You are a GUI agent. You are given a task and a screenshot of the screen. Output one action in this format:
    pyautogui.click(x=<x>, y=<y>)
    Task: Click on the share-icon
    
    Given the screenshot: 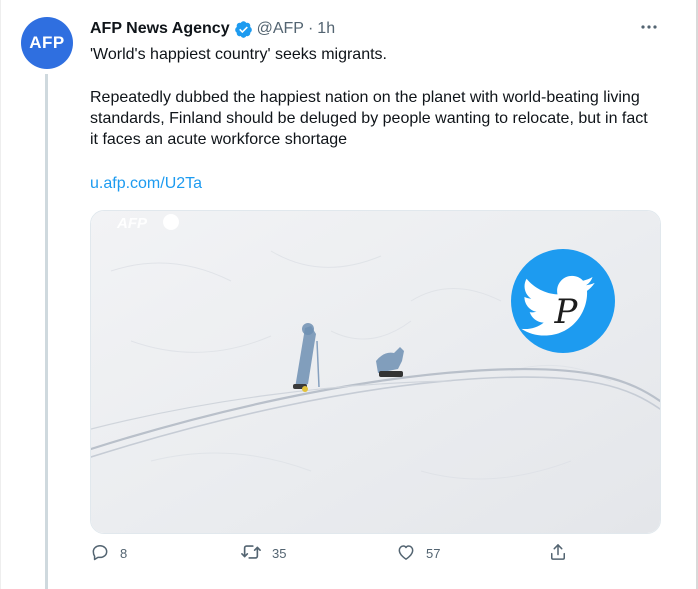 What is the action you would take?
    pyautogui.click(x=558, y=553)
    